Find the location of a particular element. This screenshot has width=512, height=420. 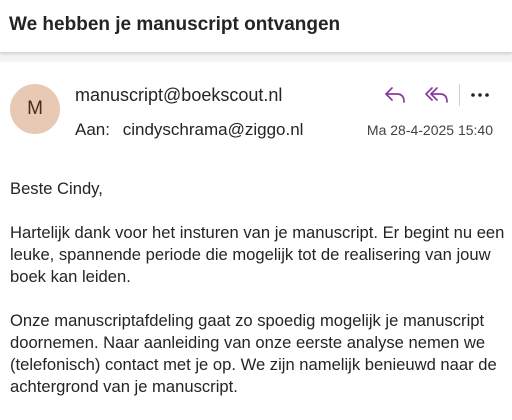

body-greeting: Beste Cindy, is located at coordinates (56, 188).